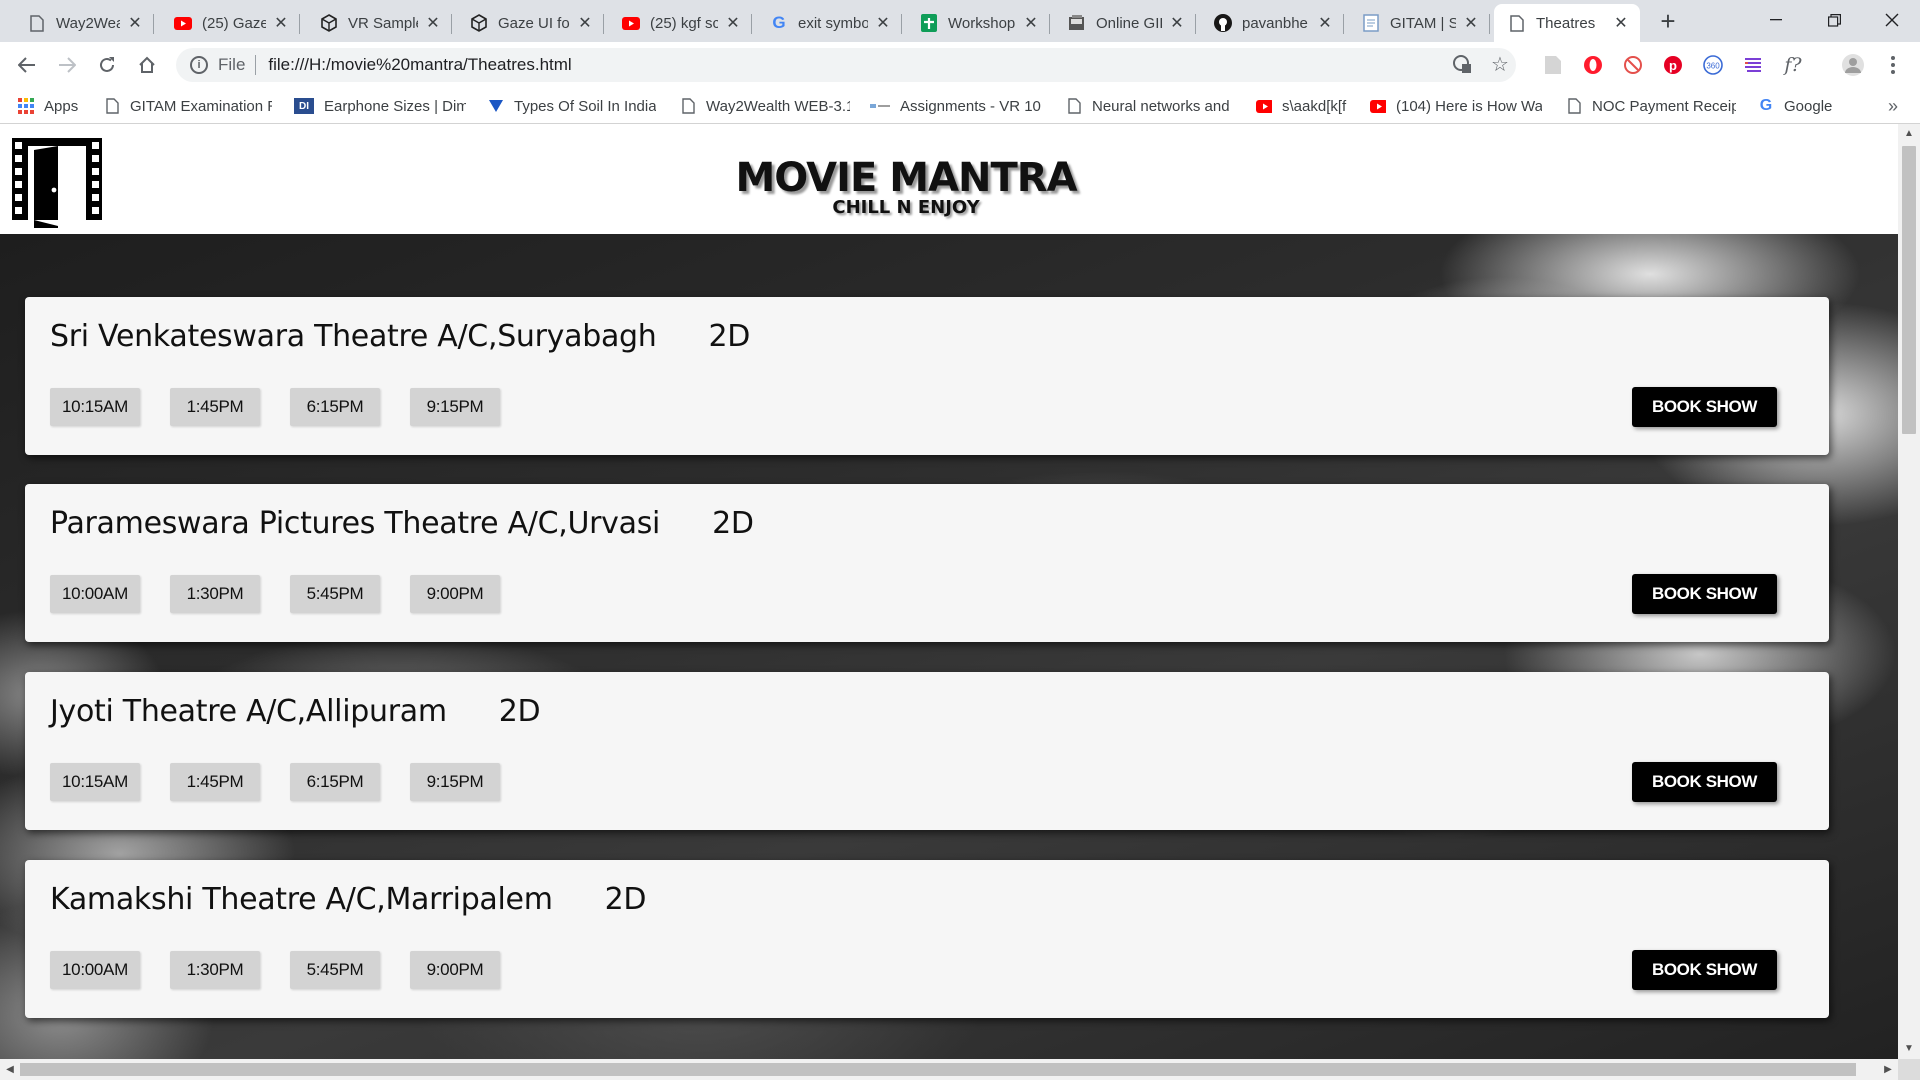 The width and height of the screenshot is (1920, 1080). I want to click on browser-tab: Way2Weal ✕, so click(84, 23).